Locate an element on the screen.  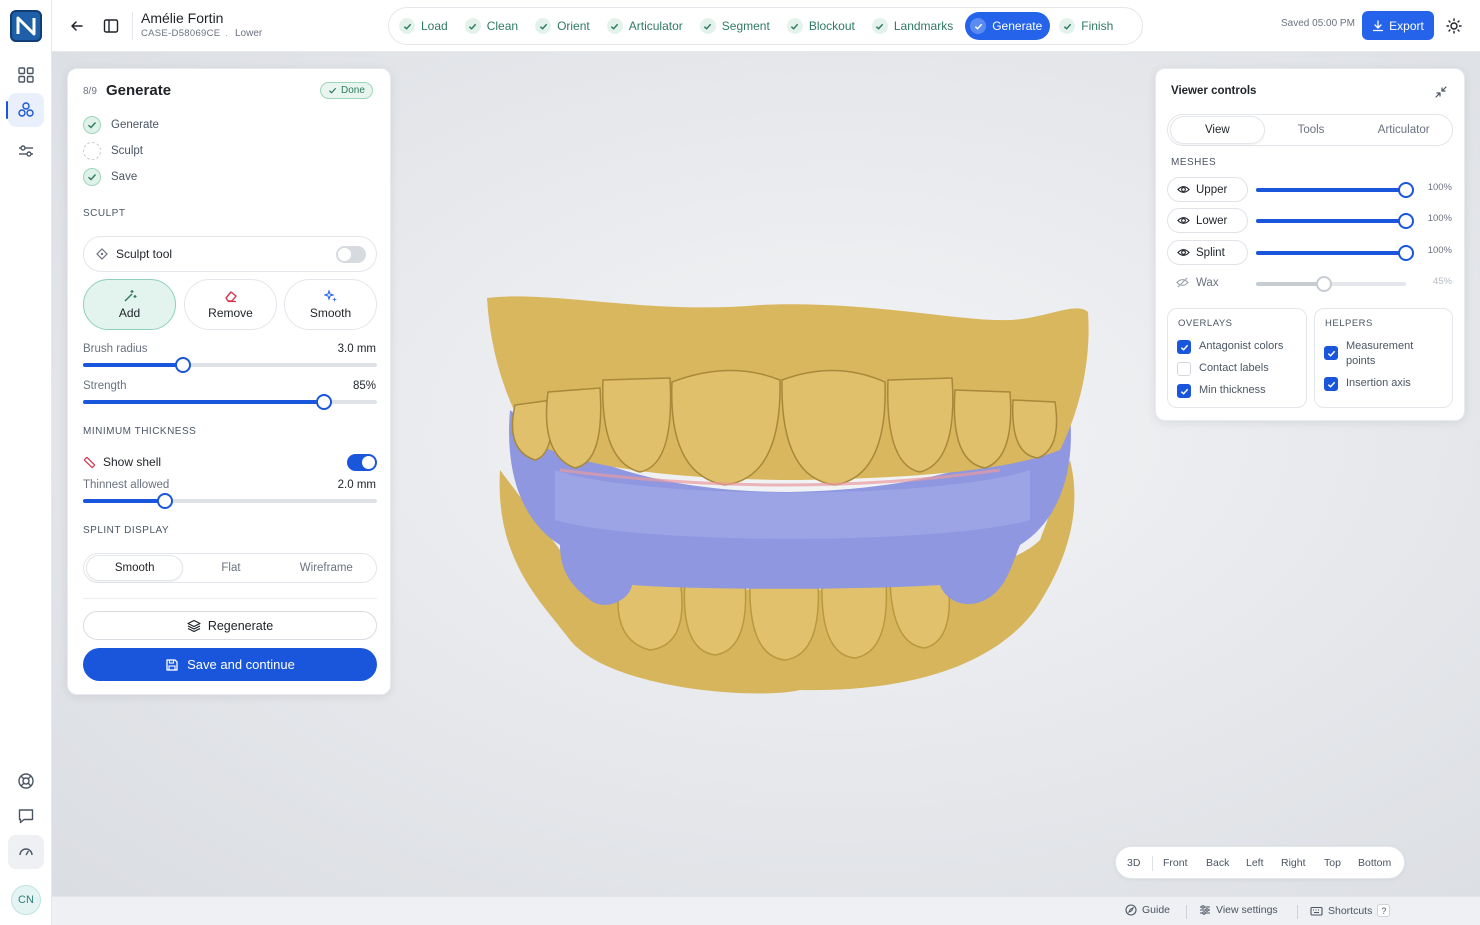
theme-toggle-button is located at coordinates (1454, 26).